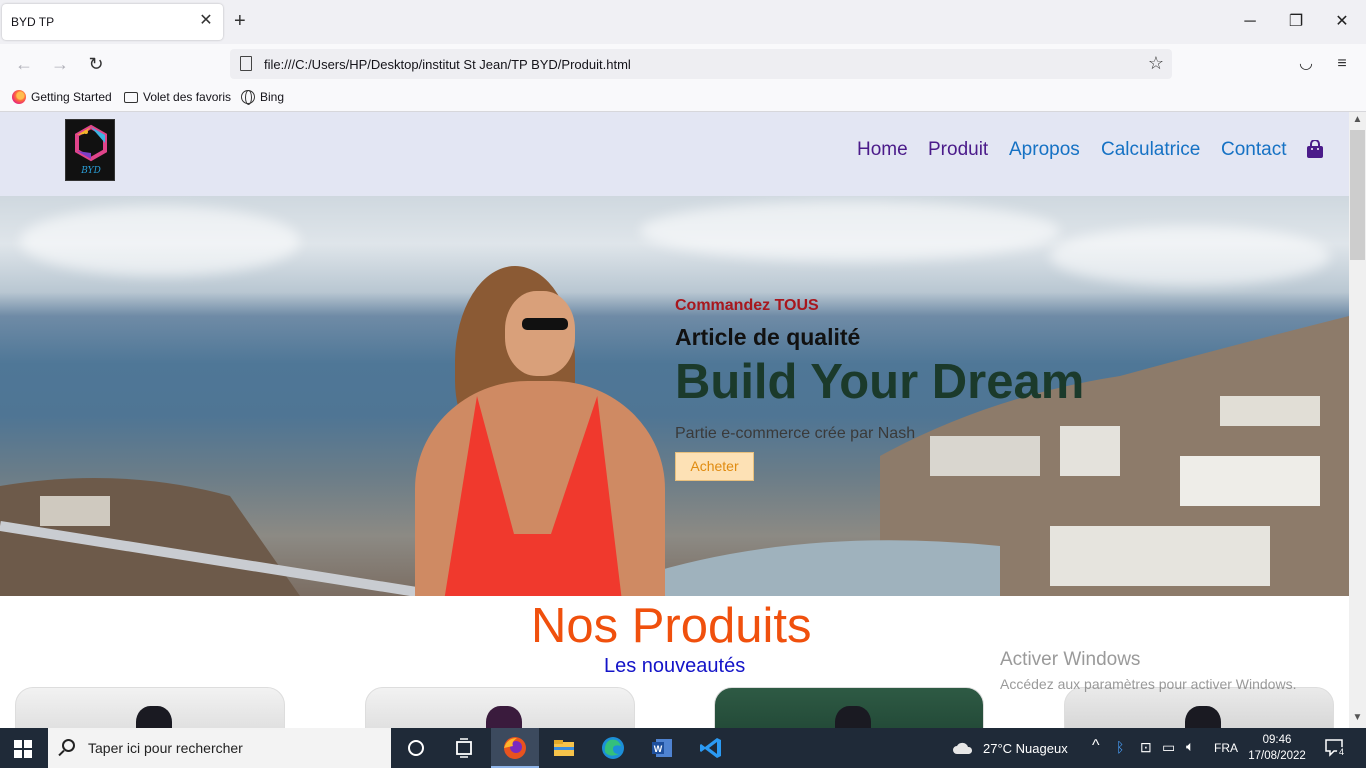  Describe the element at coordinates (1253, 150) in the screenshot. I see `nav-contact: Contact` at that location.